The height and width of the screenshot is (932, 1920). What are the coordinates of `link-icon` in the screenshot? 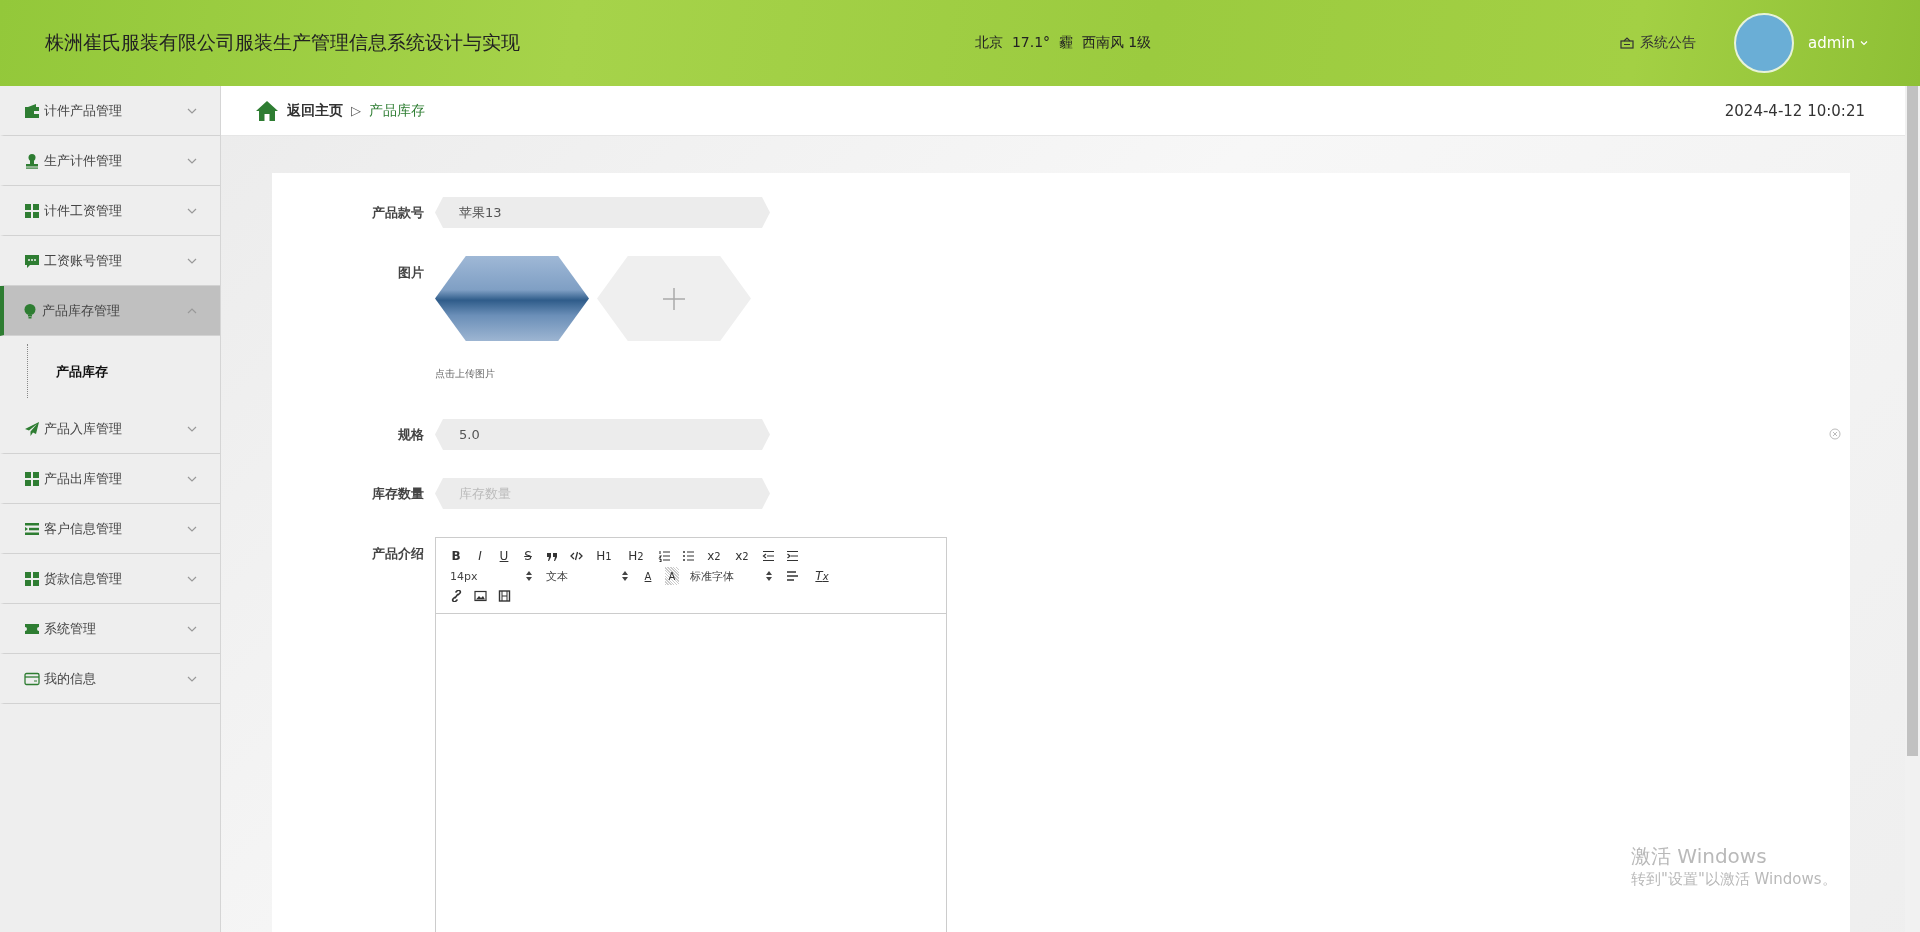 It's located at (456, 596).